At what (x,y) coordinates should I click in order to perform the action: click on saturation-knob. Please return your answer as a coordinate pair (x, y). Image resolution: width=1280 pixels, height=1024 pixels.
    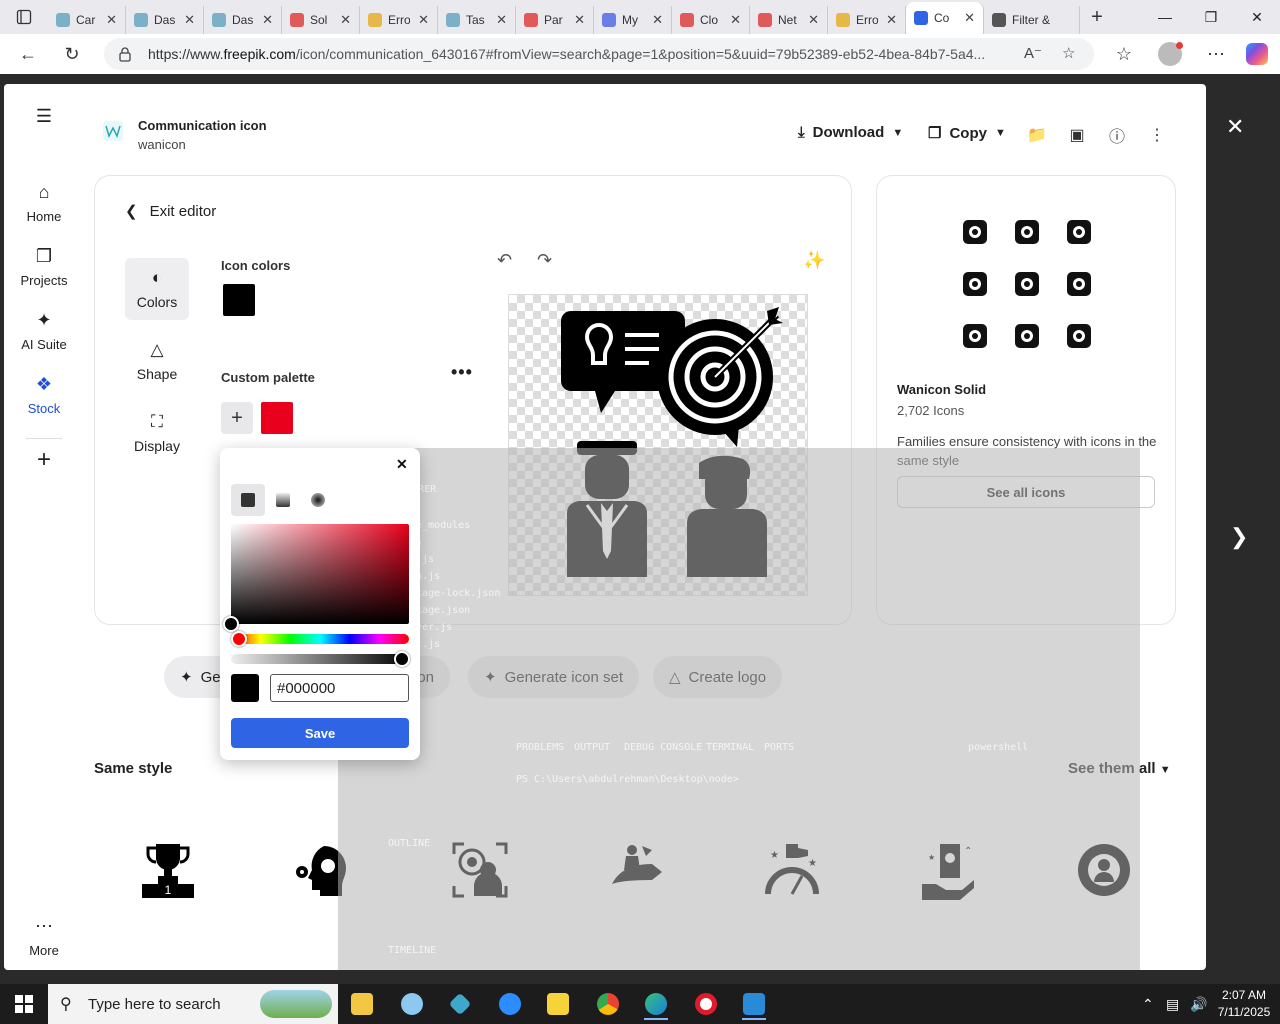
    Looking at the image, I should click on (231, 624).